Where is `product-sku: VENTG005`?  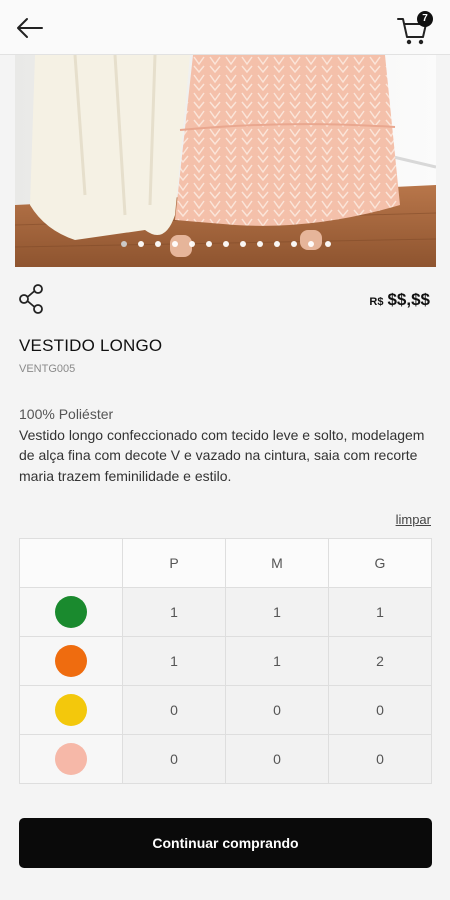
product-sku: VENTG005 is located at coordinates (47, 369).